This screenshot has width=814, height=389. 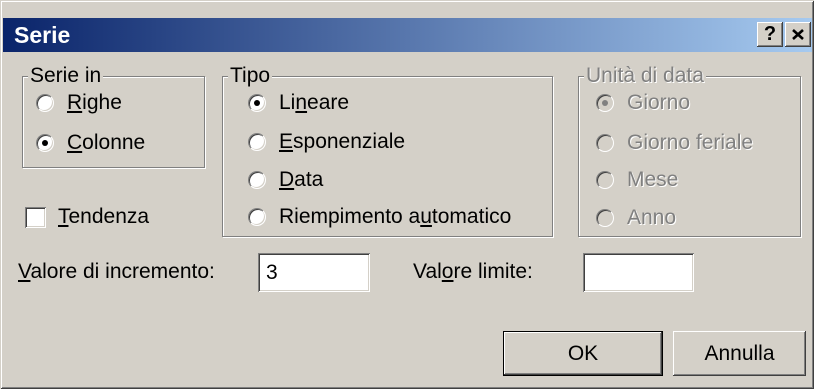 What do you see at coordinates (94, 103) in the screenshot?
I see `radio-label: Righe` at bounding box center [94, 103].